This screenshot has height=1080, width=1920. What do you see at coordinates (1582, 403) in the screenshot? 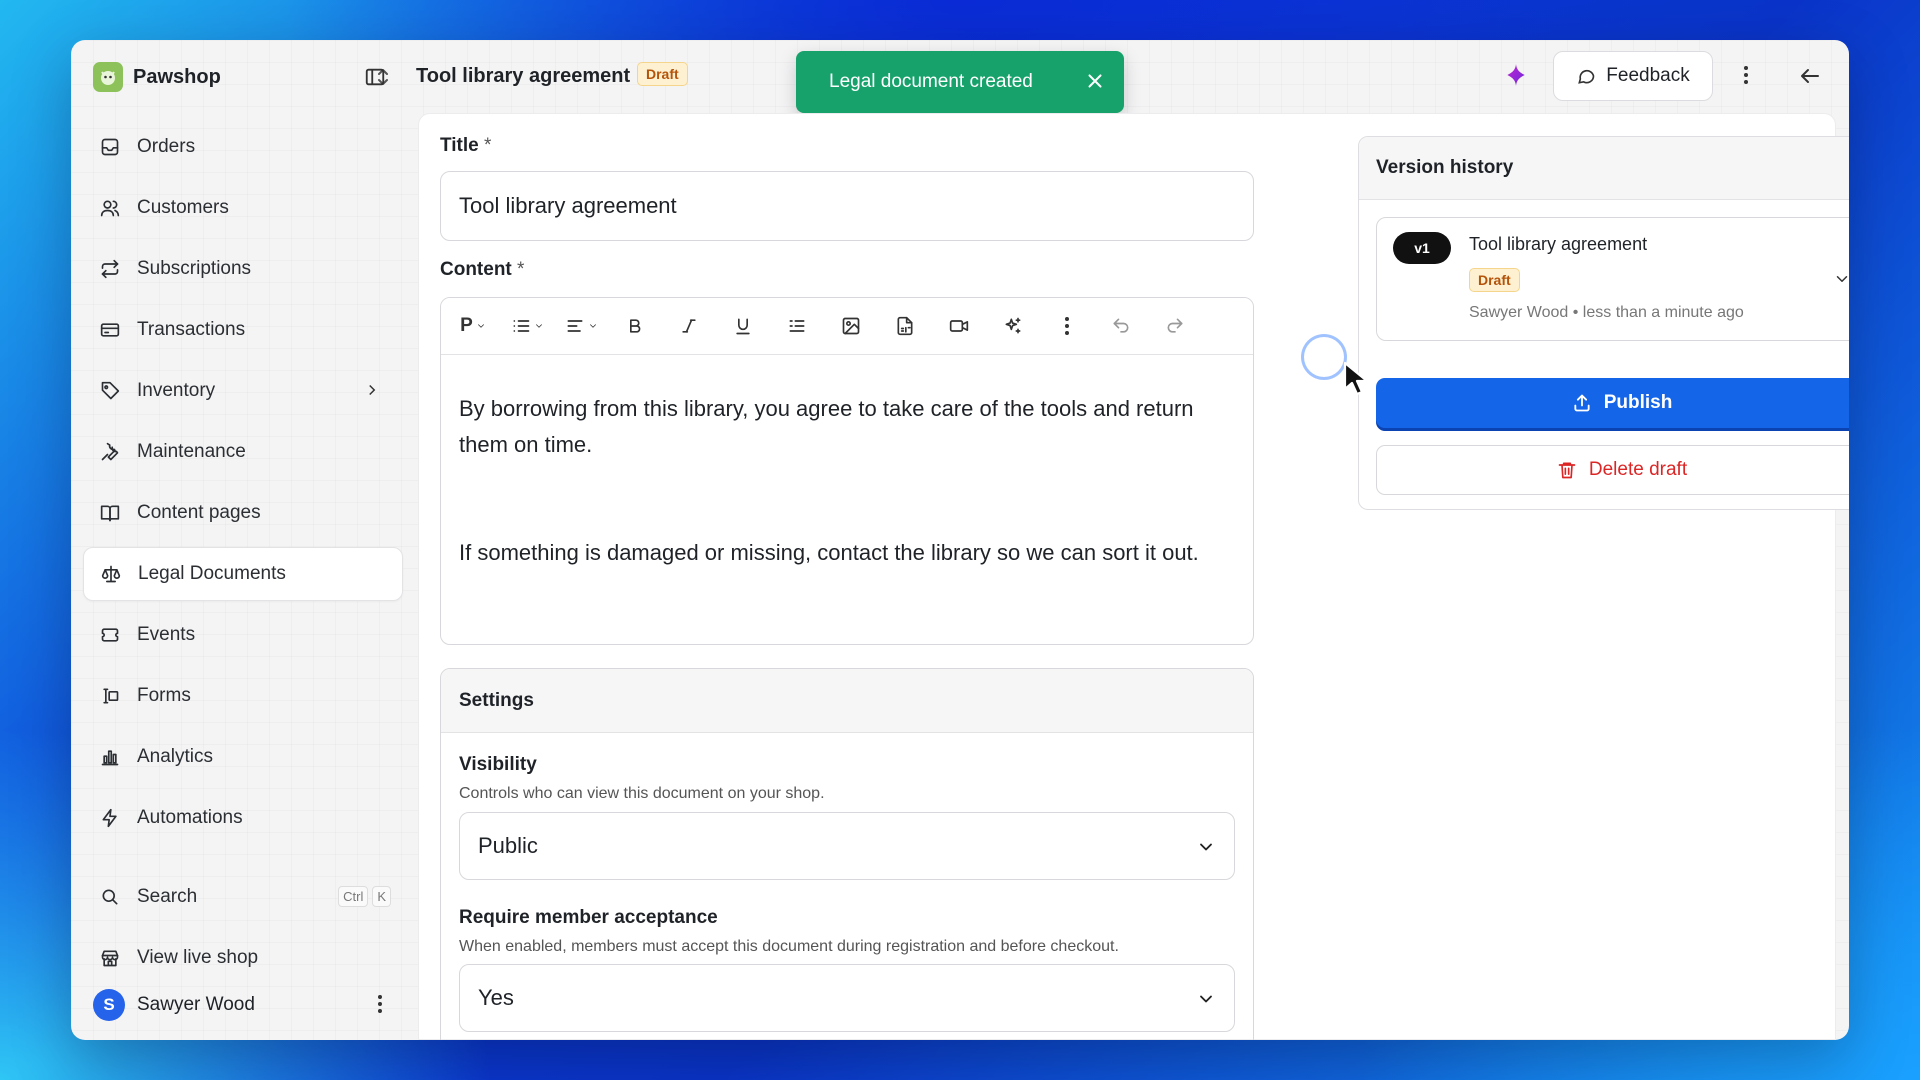
I see `upload-icon` at bounding box center [1582, 403].